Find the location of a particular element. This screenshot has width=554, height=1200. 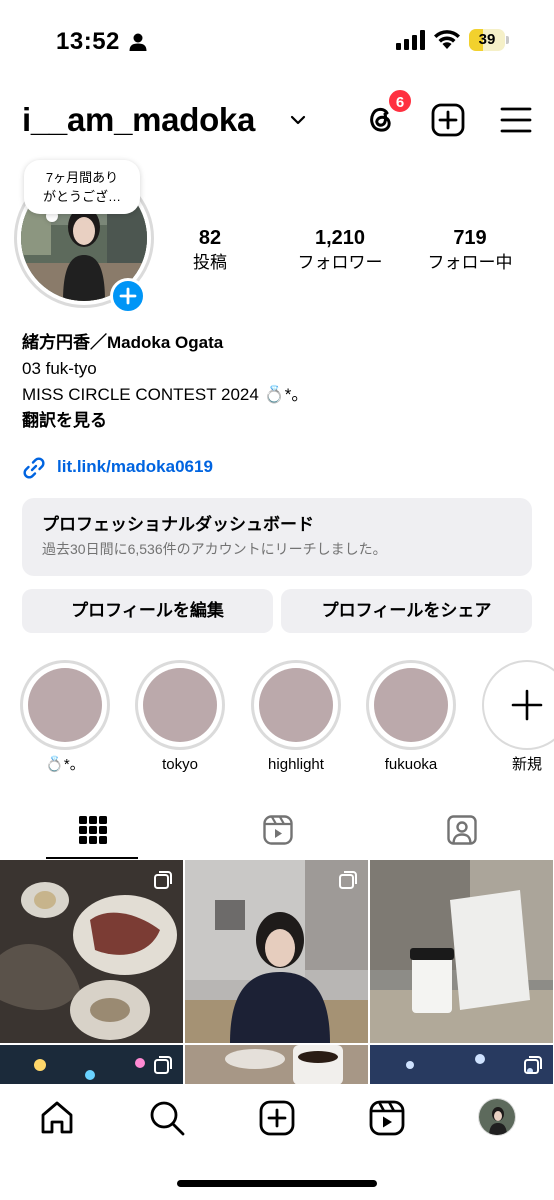

tagged-icon is located at coordinates (462, 830).